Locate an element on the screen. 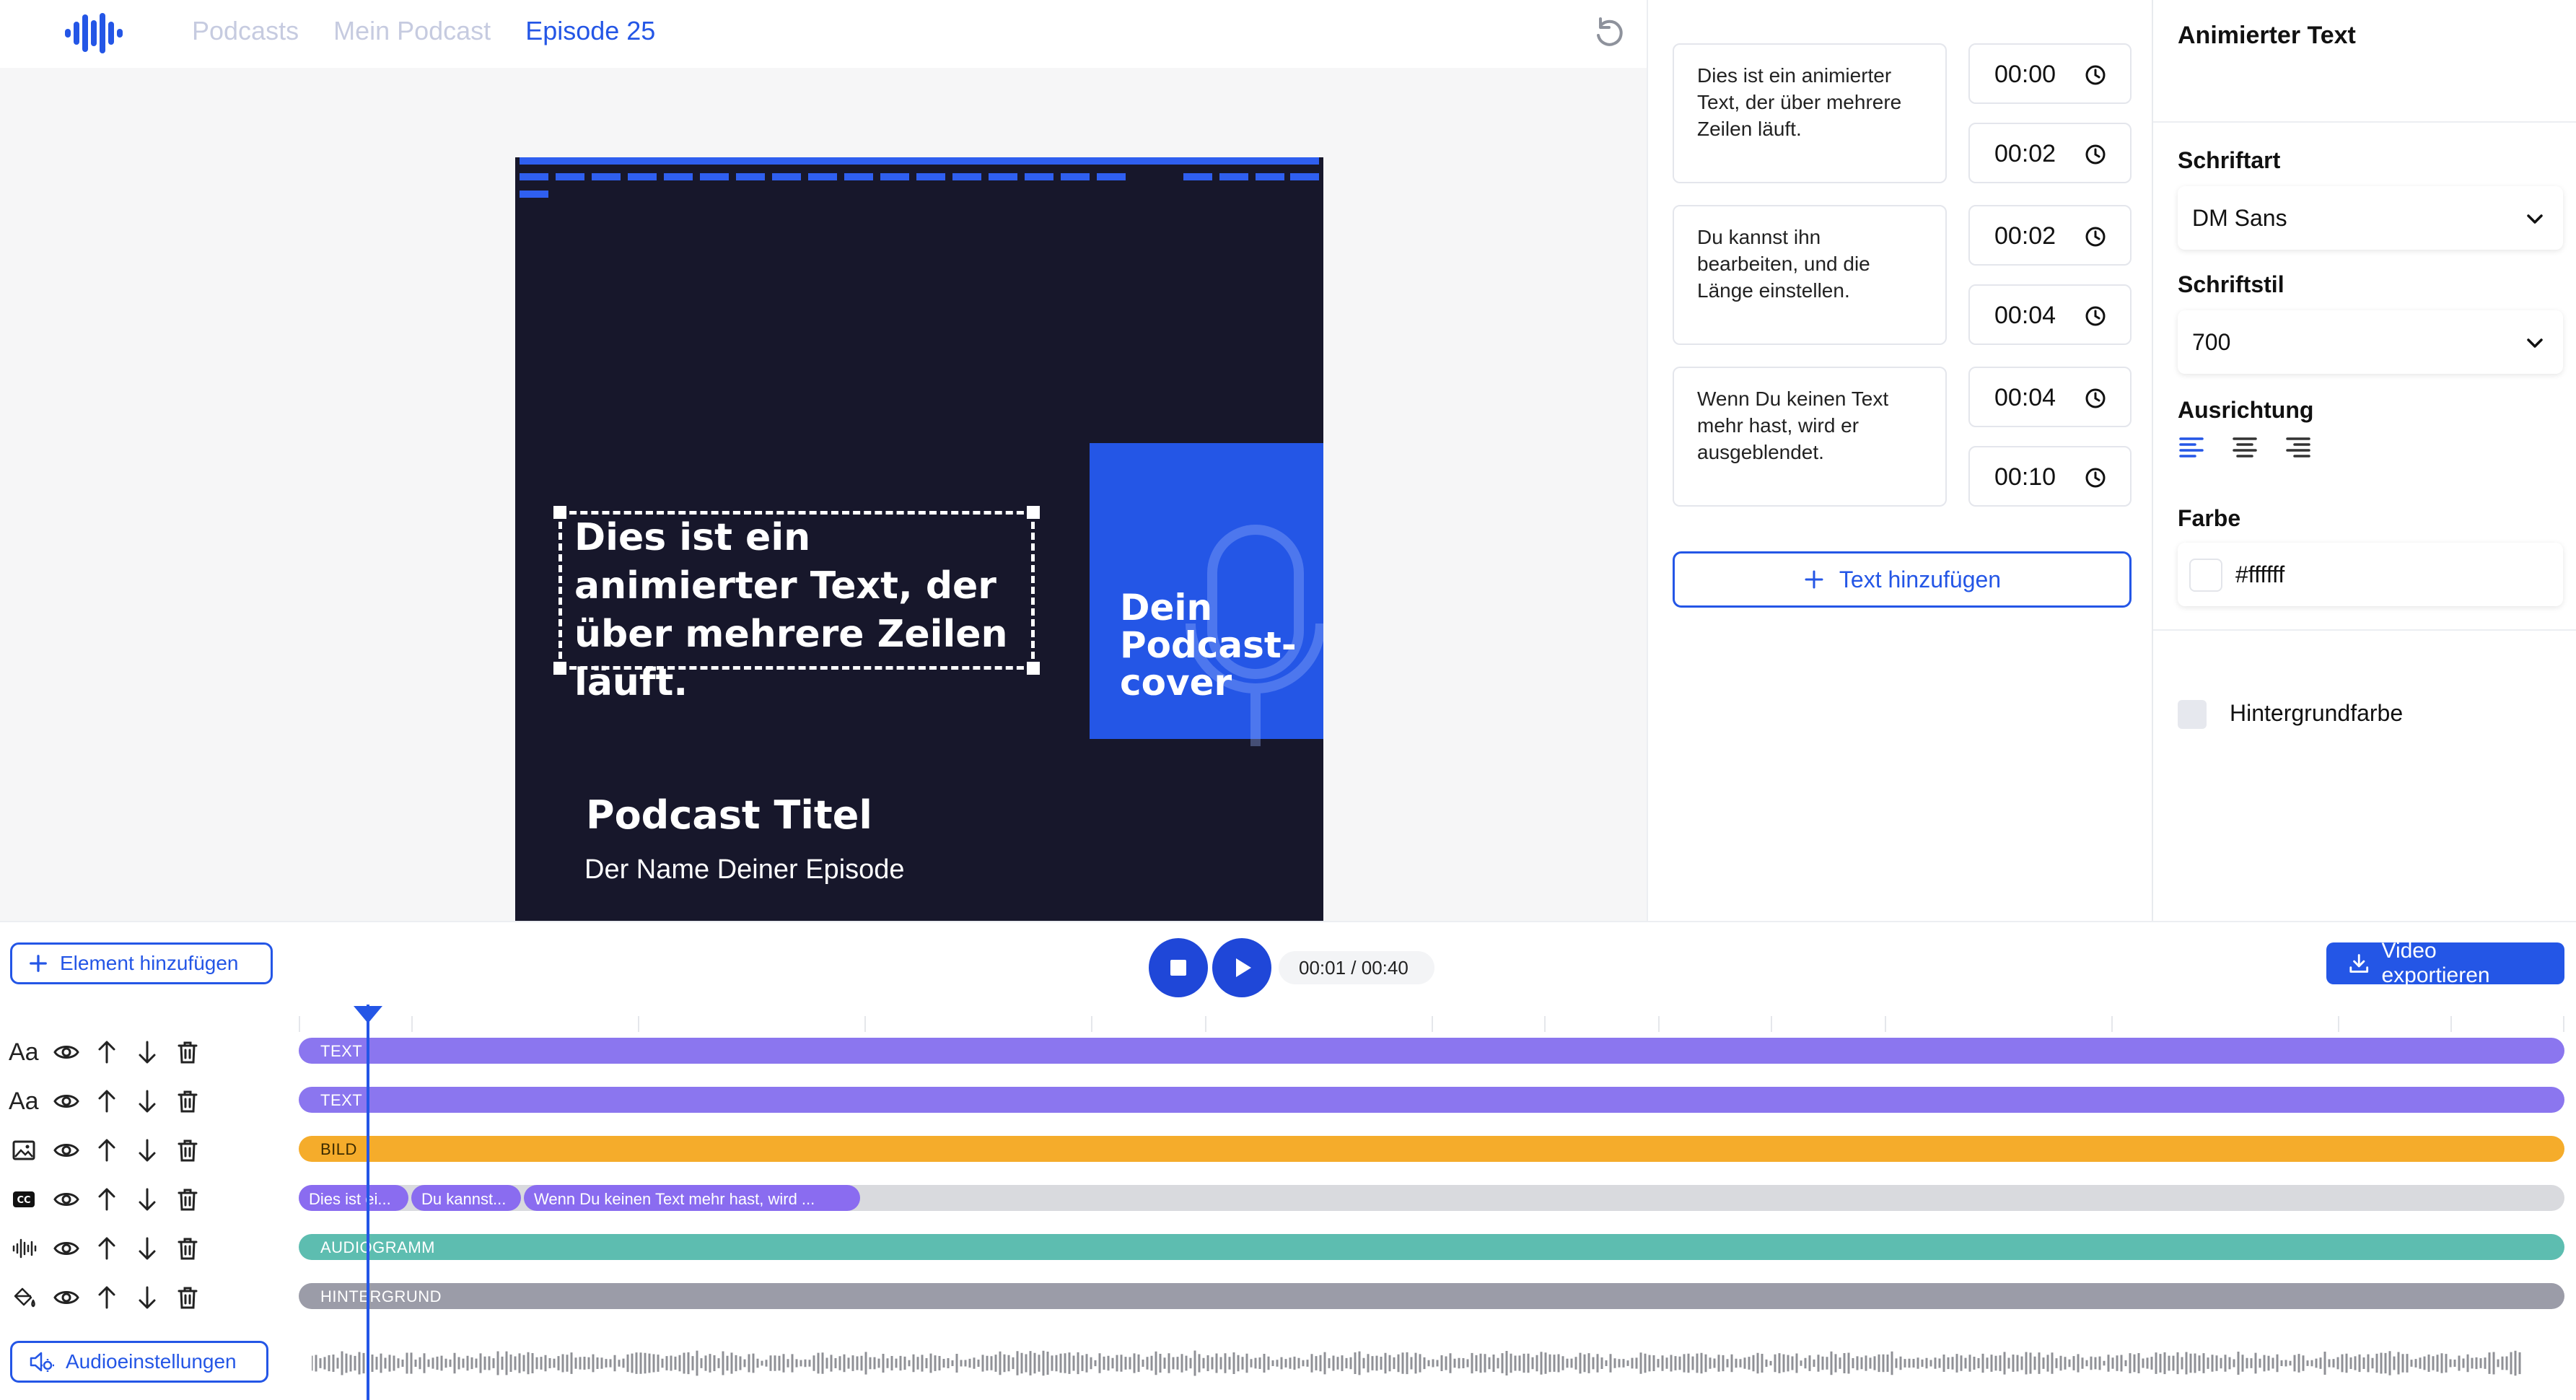 This screenshot has width=2576, height=1400. logo-icon is located at coordinates (93, 33).